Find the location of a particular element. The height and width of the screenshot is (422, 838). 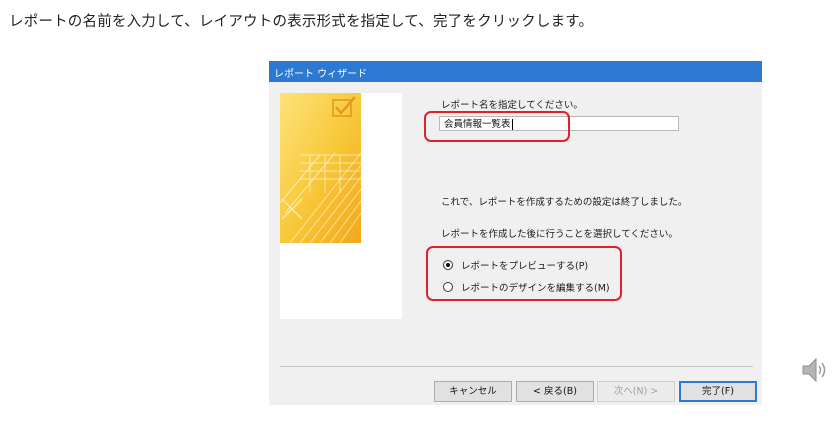

instruction-text: レポートの名前を入力して、レイアウトの表示形式を指定して、完了をクリックします。 is located at coordinates (301, 22).